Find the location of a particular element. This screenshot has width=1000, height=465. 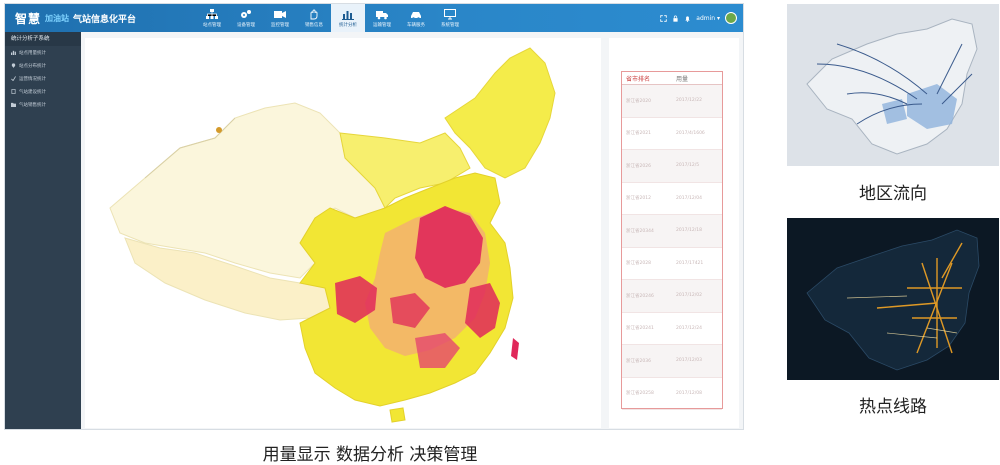

table-row: 浙江省20241 2017/12/24 is located at coordinates (672, 329).